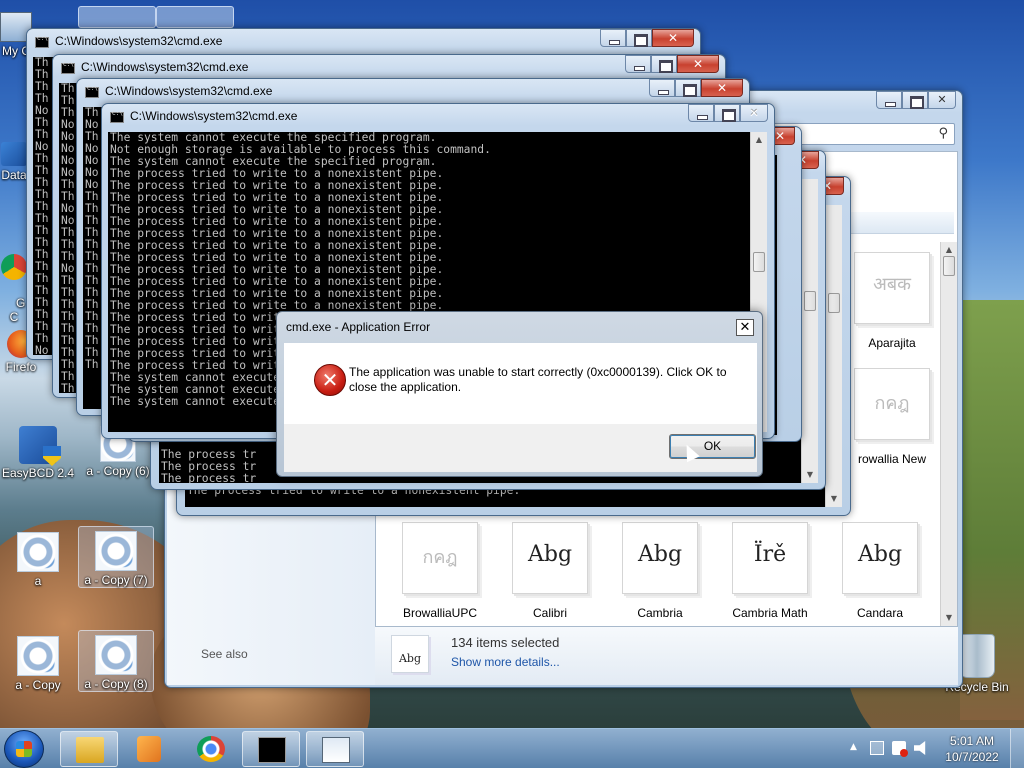 This screenshot has width=1024, height=768. I want to click on shortcut-icon, so click(14, 154).